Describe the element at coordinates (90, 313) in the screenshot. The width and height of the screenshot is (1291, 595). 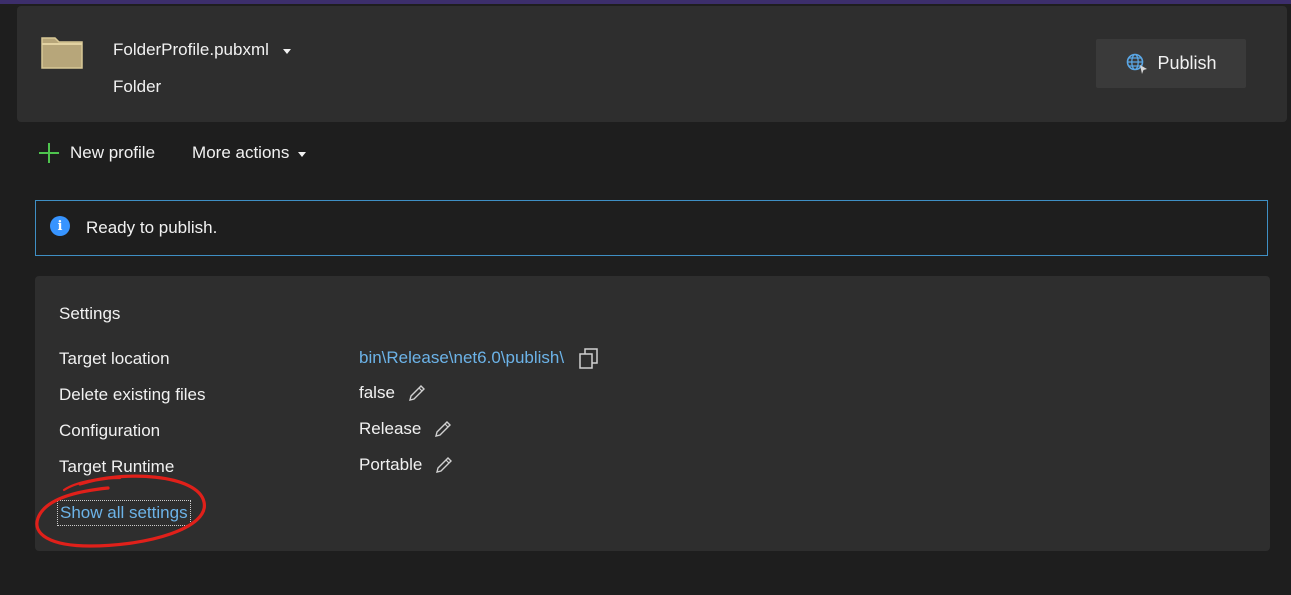
I see `settings-title: Settings` at that location.